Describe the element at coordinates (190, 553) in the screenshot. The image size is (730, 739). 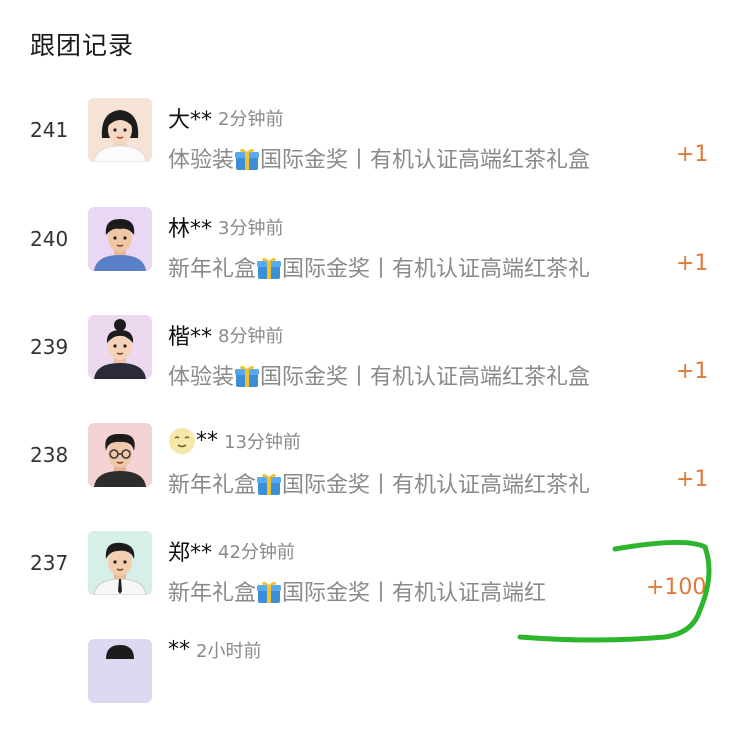
I see `nickname: 郑**` at that location.